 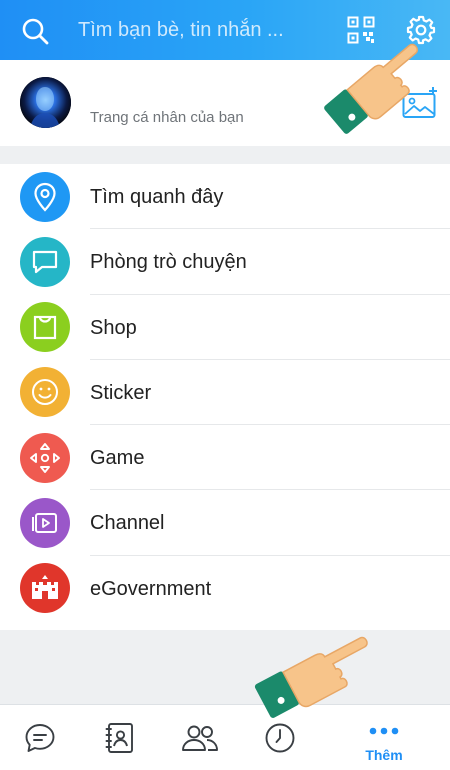 I want to click on chat-bubble-icon, so click(x=40, y=738).